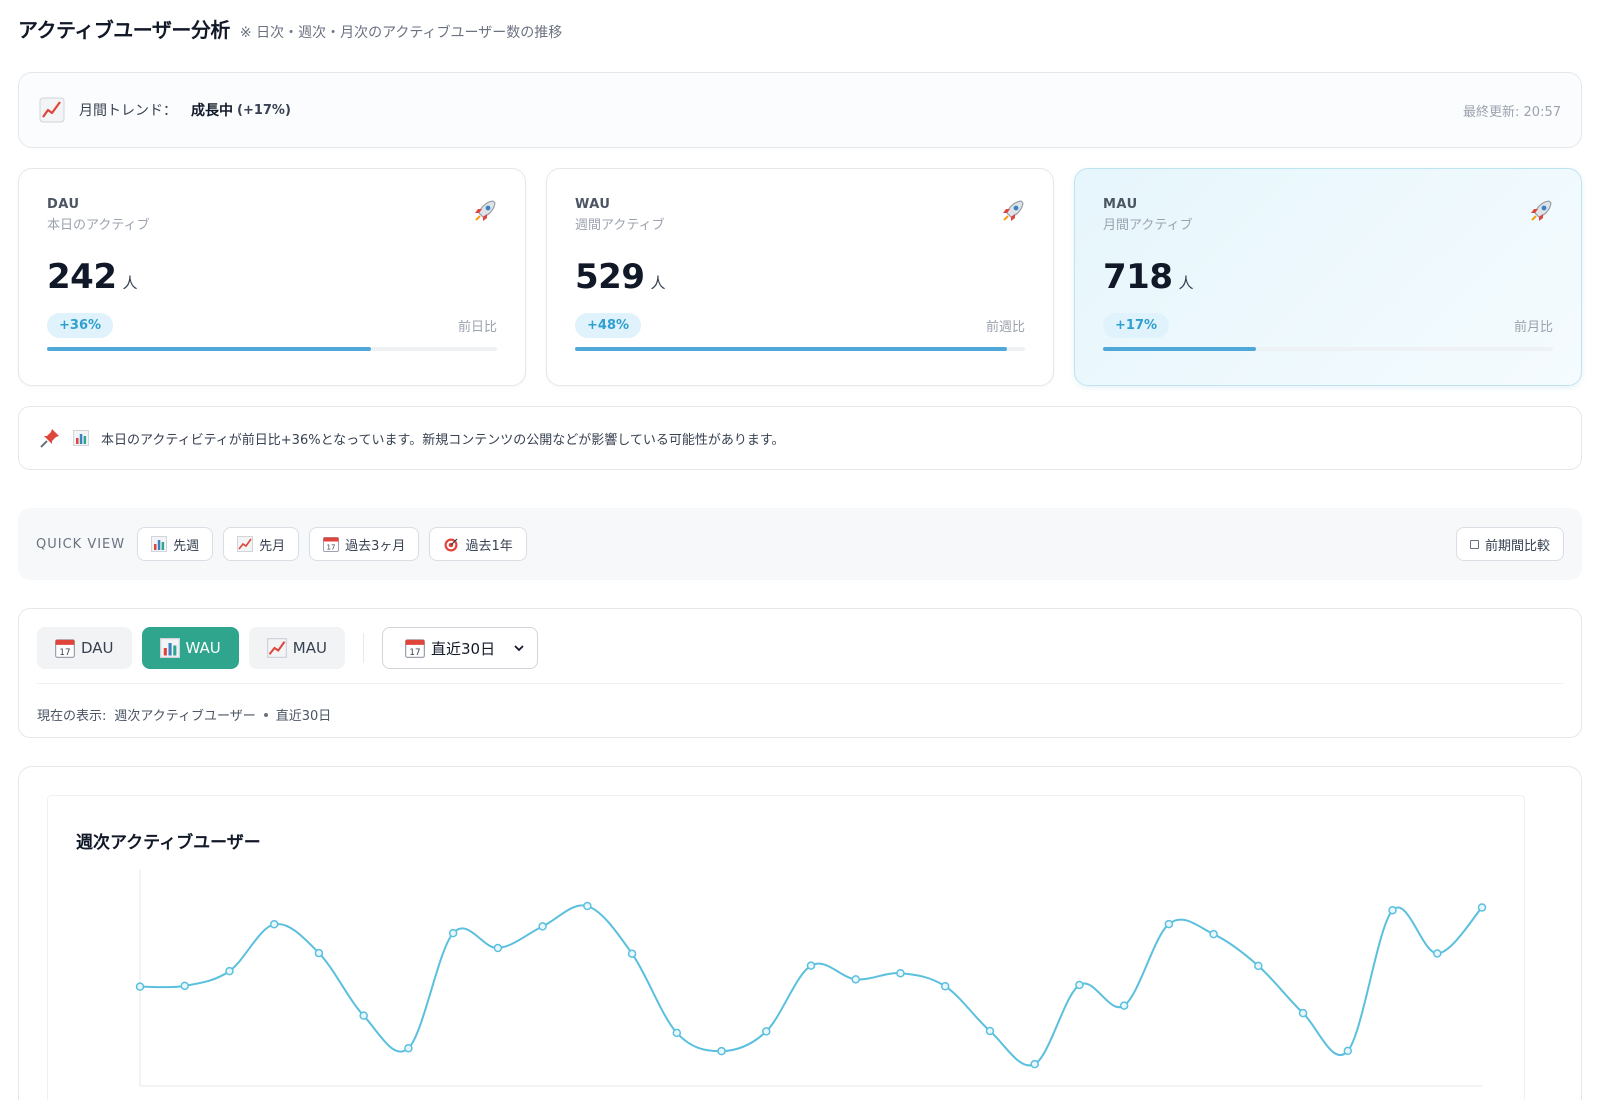  I want to click on kpi-card-wau: WAU 週間アクティブ 529 人 +48% 前週比, so click(800, 277).